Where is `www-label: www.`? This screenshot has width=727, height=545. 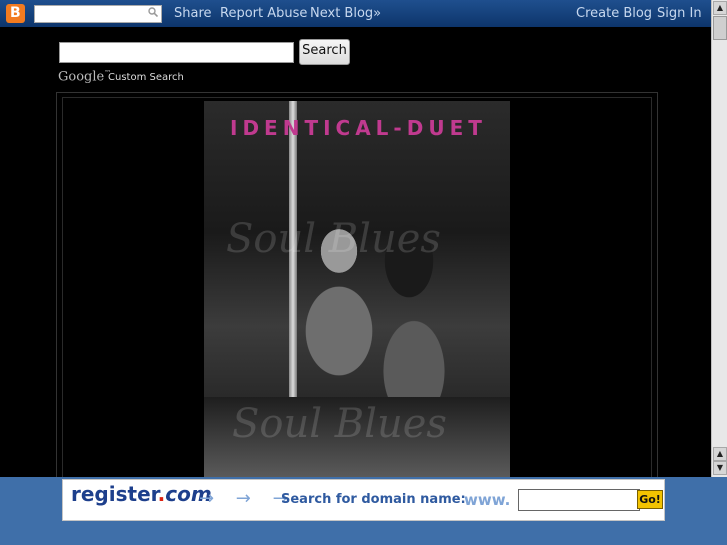
www-label: www. is located at coordinates (487, 500).